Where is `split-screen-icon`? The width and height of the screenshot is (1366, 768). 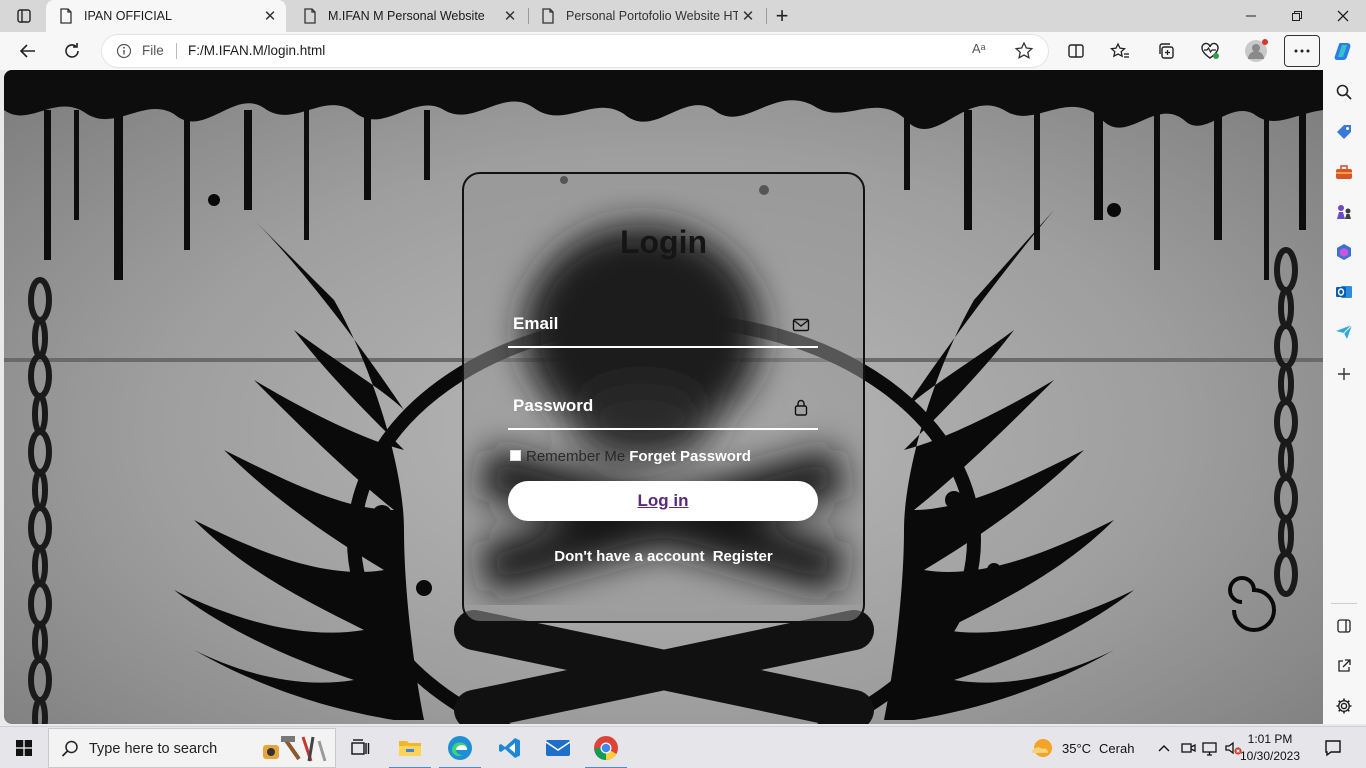
split-screen-icon is located at coordinates (1076, 51).